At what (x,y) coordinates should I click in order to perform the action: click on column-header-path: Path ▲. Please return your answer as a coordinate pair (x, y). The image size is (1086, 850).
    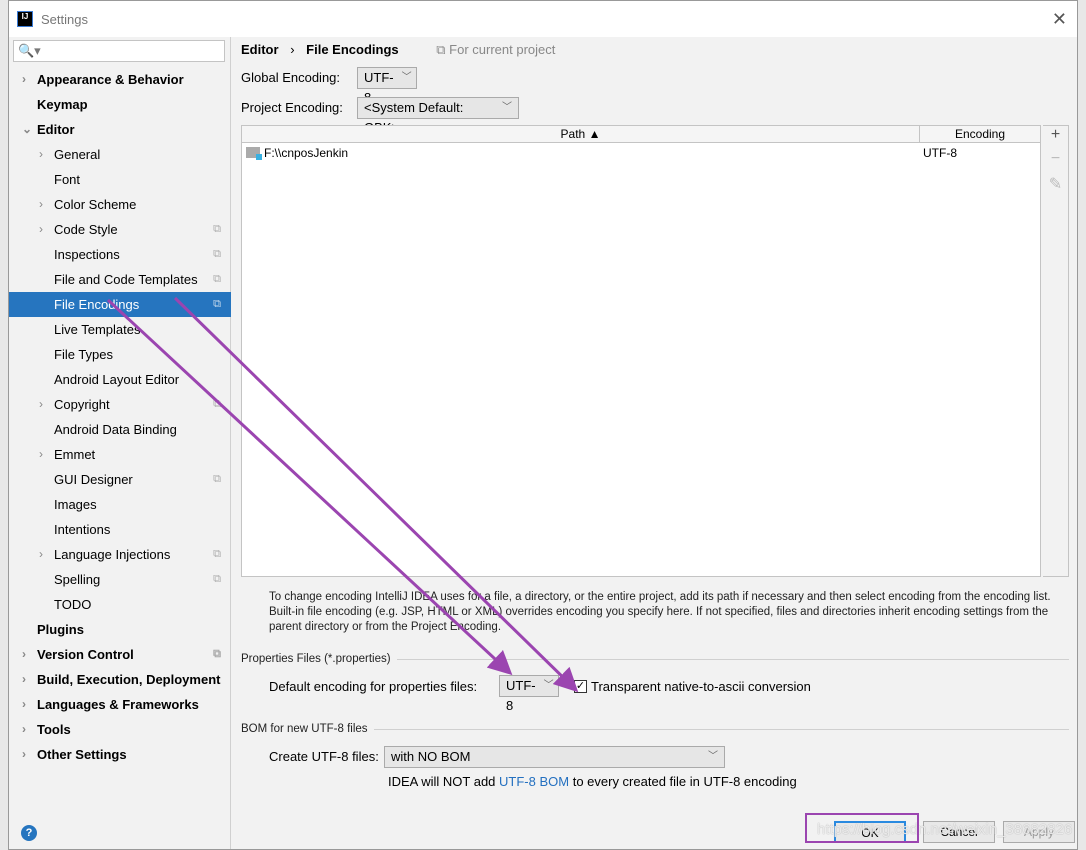
    Looking at the image, I should click on (581, 134).